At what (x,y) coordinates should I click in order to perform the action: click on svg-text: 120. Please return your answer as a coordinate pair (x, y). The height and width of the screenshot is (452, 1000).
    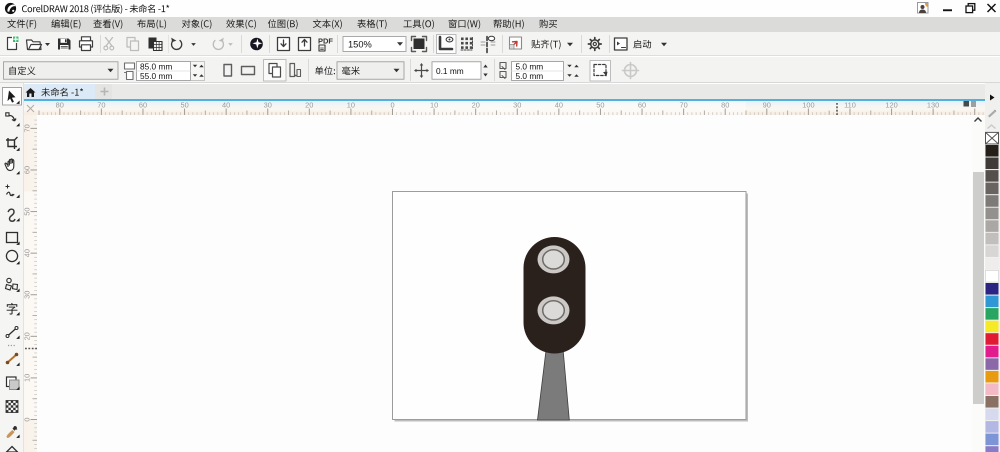
    Looking at the image, I should click on (891, 105).